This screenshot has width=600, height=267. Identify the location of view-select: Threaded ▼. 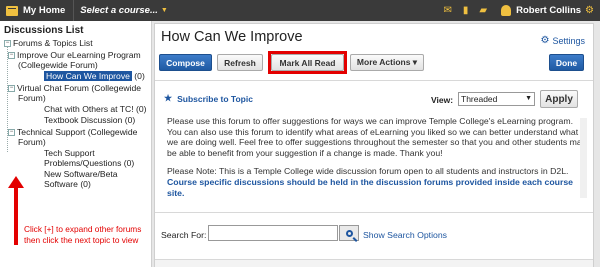
(496, 99).